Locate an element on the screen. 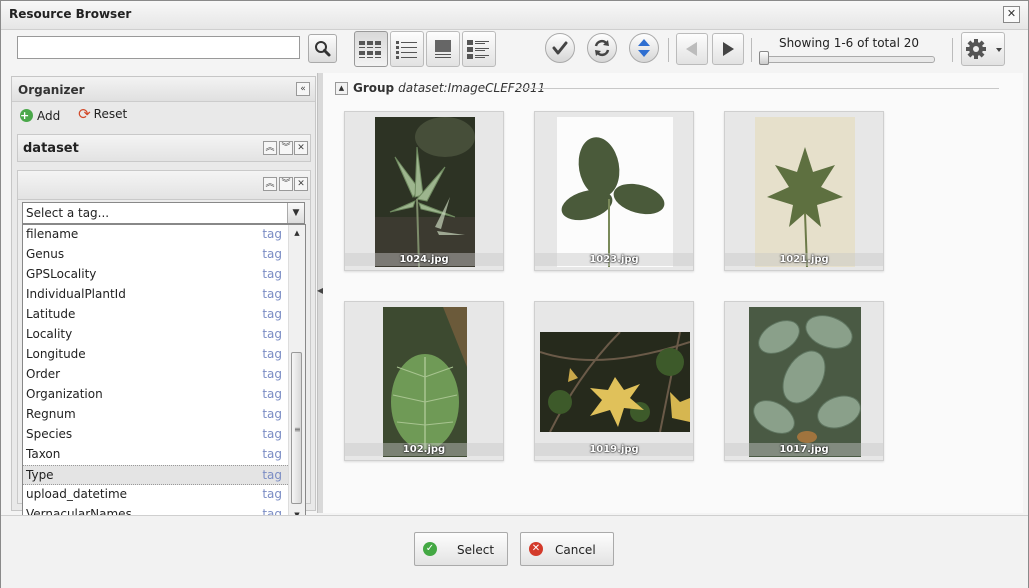 The image size is (1029, 588). tag-option-name: Longitude is located at coordinates (56, 354).